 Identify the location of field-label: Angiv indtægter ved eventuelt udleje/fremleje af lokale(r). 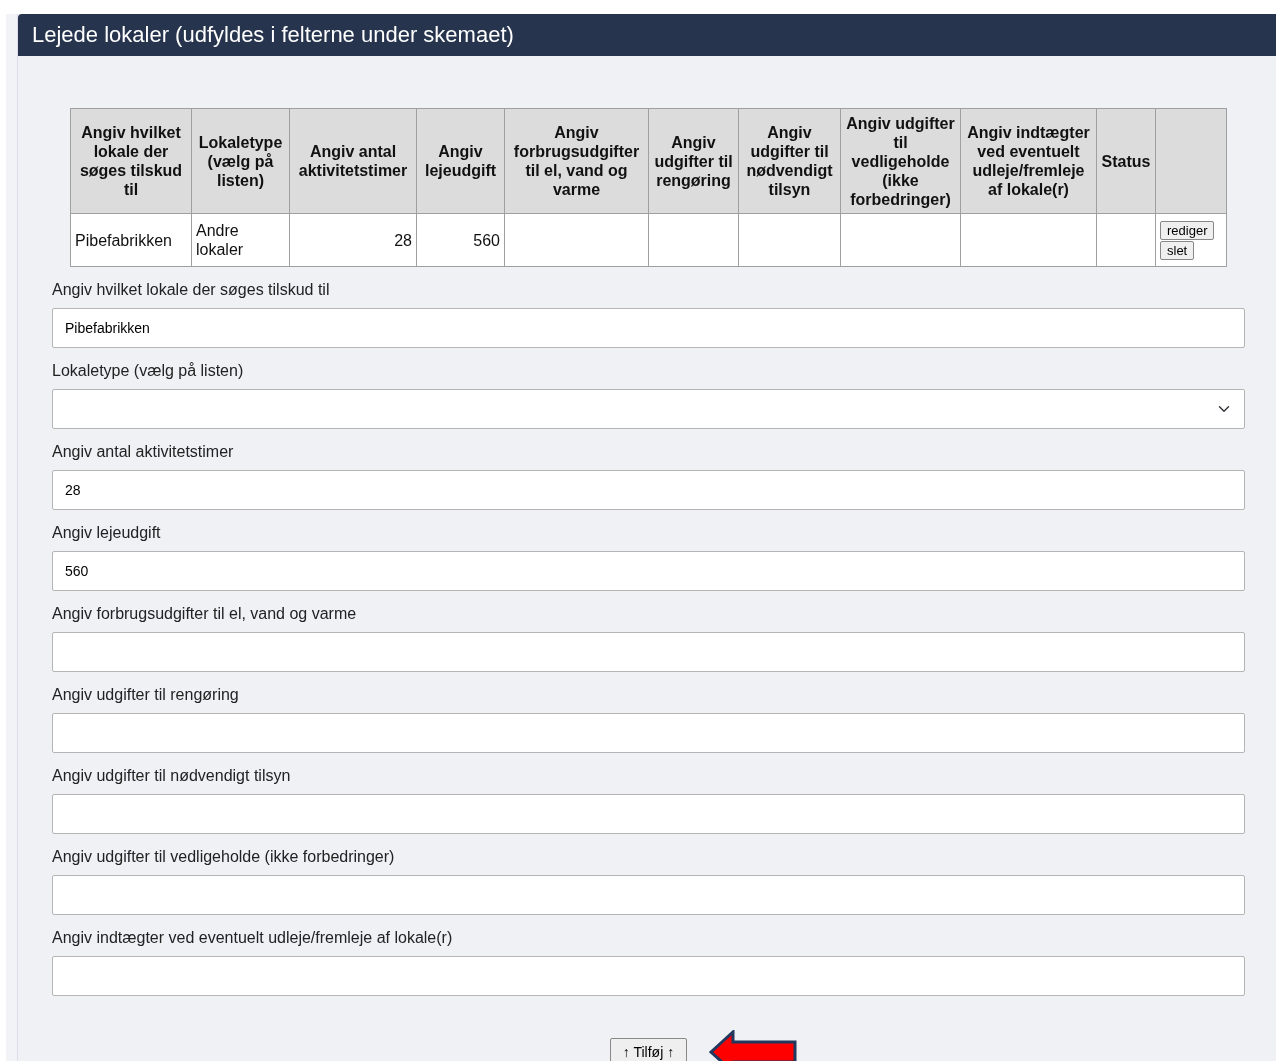
(253, 938).